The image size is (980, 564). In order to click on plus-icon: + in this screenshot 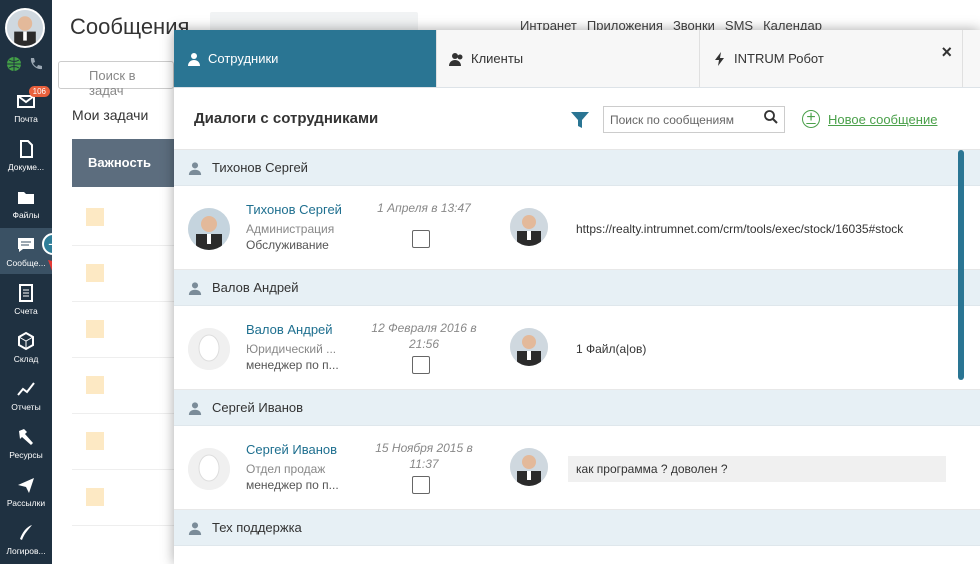, I will do `click(811, 119)`.